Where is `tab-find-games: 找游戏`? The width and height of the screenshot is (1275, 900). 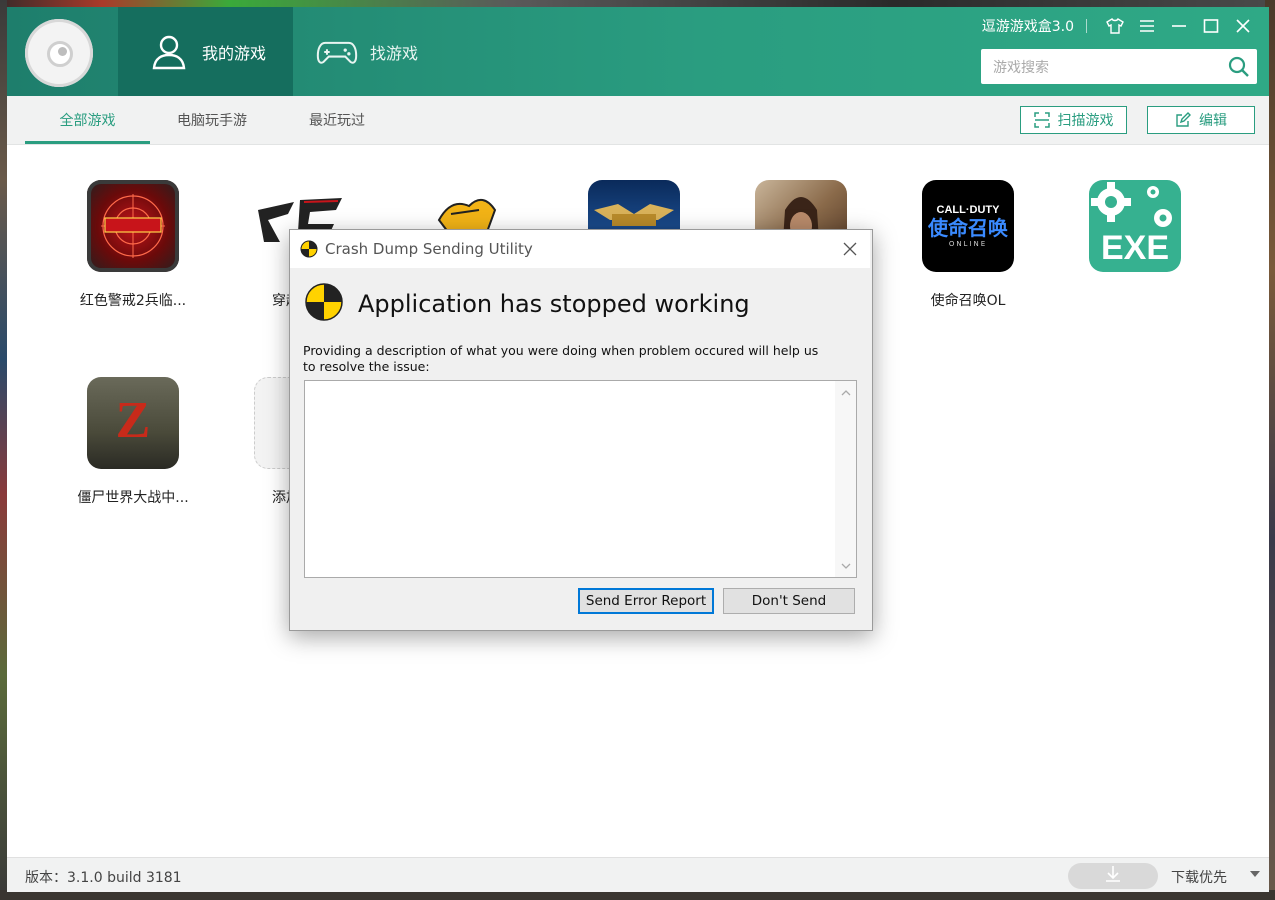
tab-find-games: 找游戏 is located at coordinates (387, 51).